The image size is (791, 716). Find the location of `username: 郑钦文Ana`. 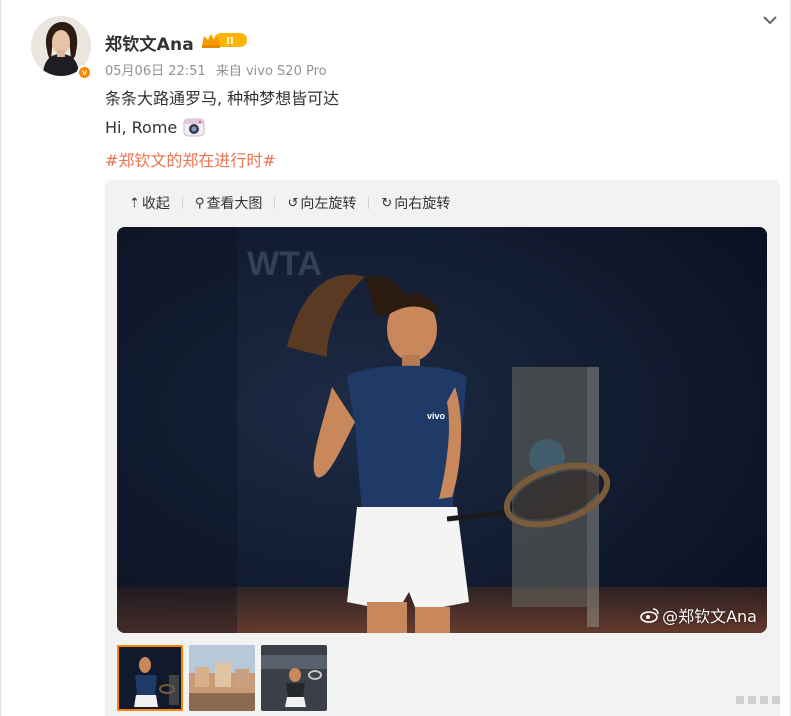

username: 郑钦文Ana is located at coordinates (149, 42).